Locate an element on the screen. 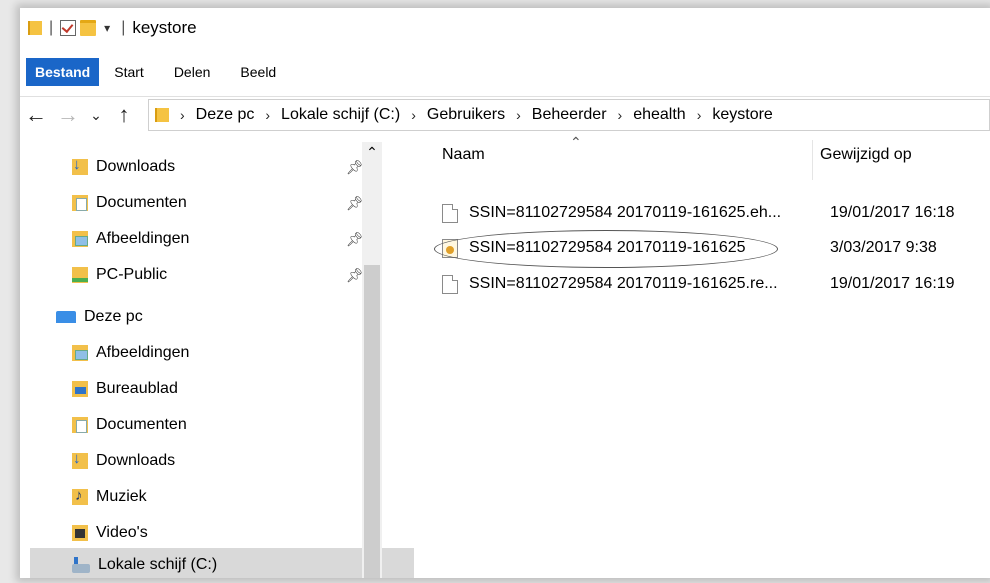 Image resolution: width=990 pixels, height=583 pixels. sidebar-item-downloads: Downloads 📌︎ is located at coordinates (216, 167).